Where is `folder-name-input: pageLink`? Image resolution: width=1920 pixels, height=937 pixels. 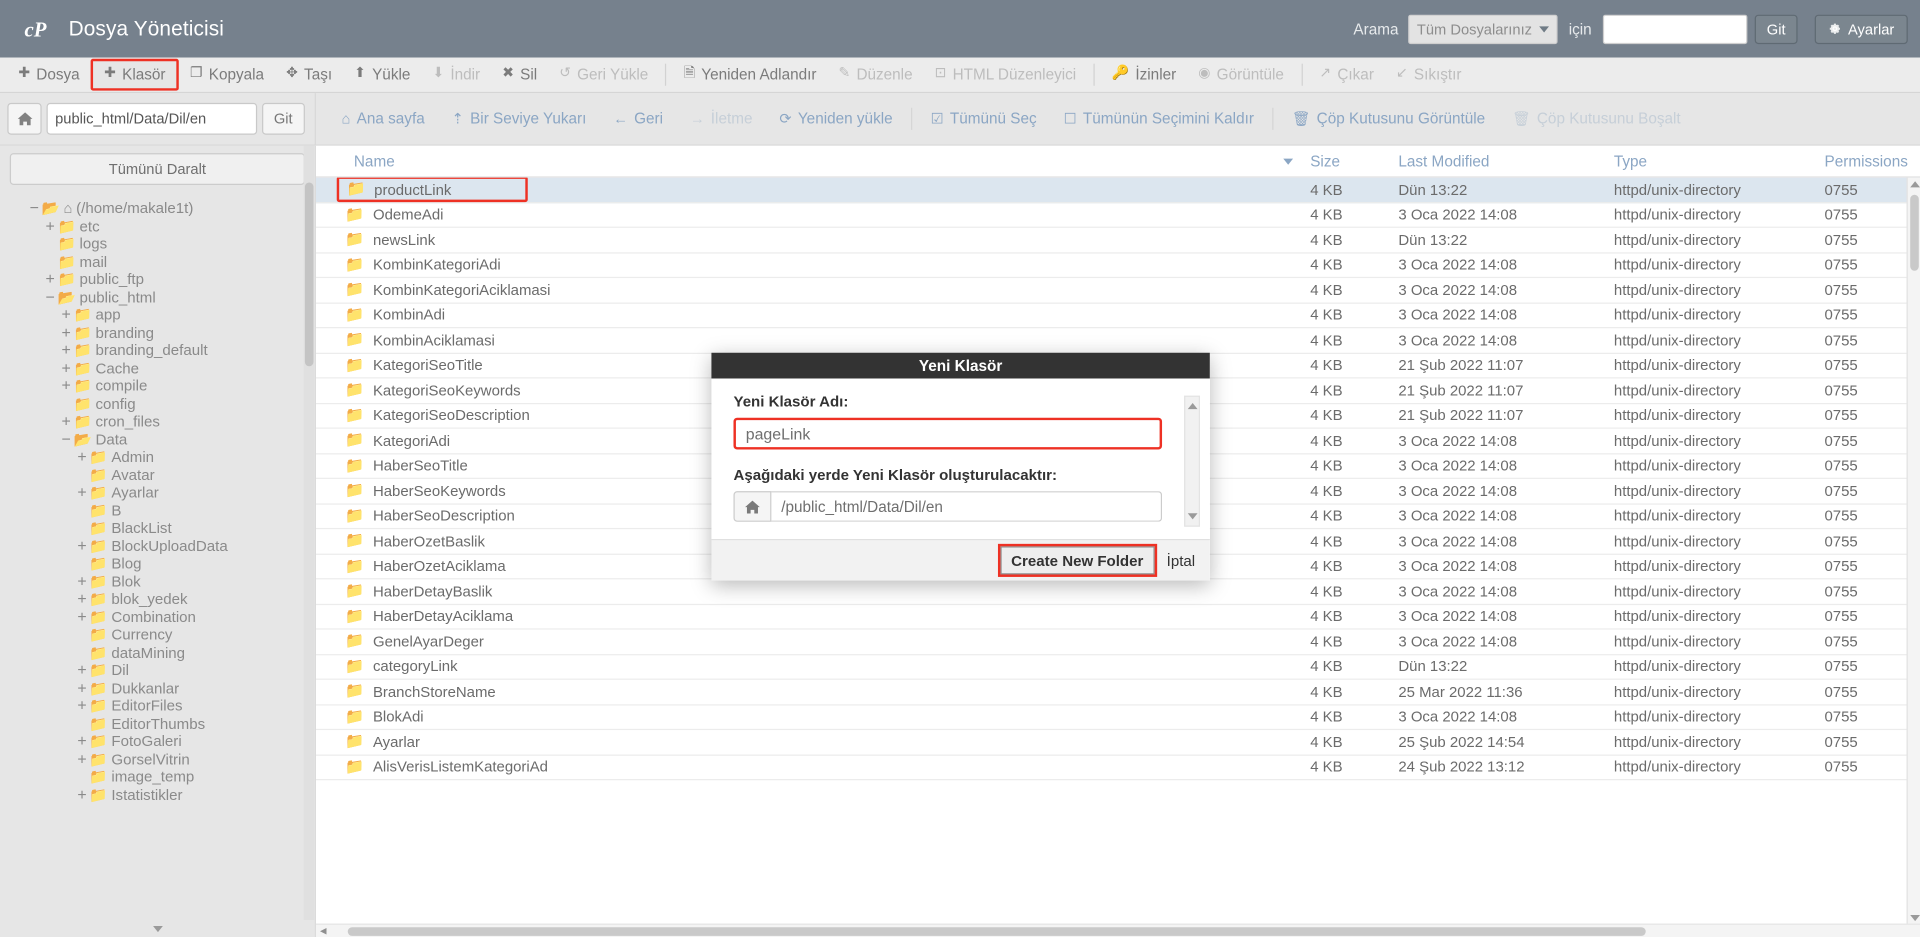
folder-name-input: pageLink is located at coordinates (948, 433).